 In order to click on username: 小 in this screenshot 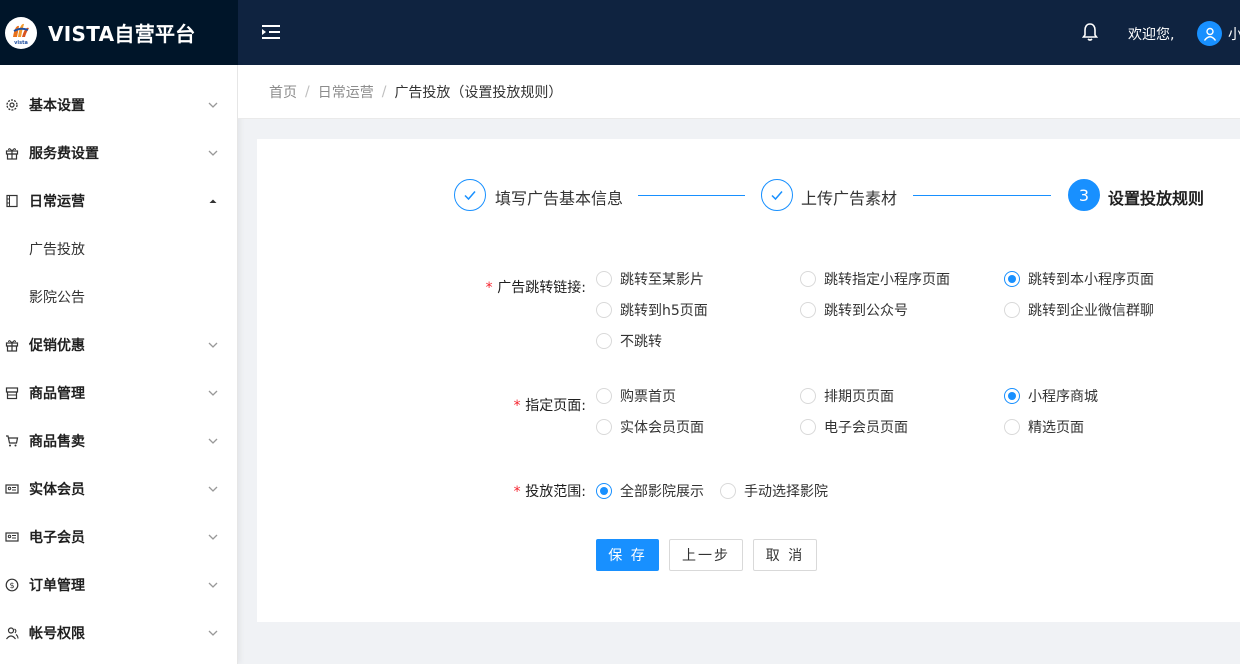, I will do `click(1234, 34)`.